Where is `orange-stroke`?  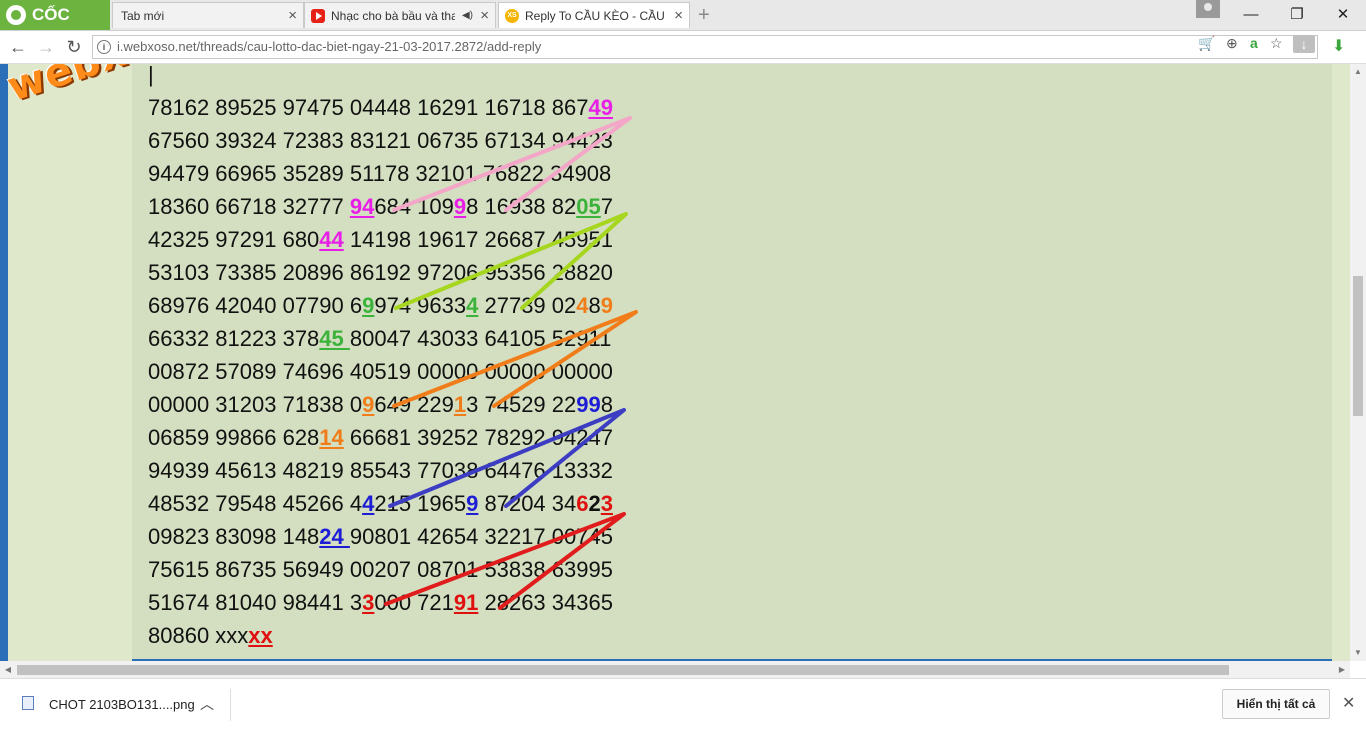 orange-stroke is located at coordinates (515, 359).